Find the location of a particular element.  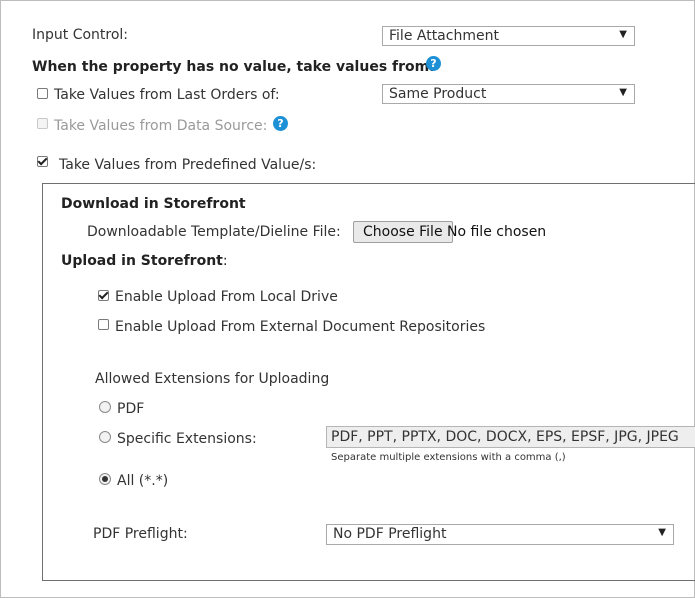

input-control-label: Input Control: is located at coordinates (80, 35).